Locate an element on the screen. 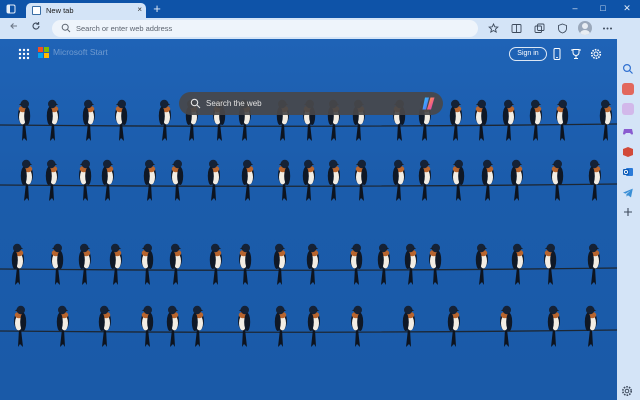 The height and width of the screenshot is (400, 640). sidebar-search-icon is located at coordinates (628, 68).